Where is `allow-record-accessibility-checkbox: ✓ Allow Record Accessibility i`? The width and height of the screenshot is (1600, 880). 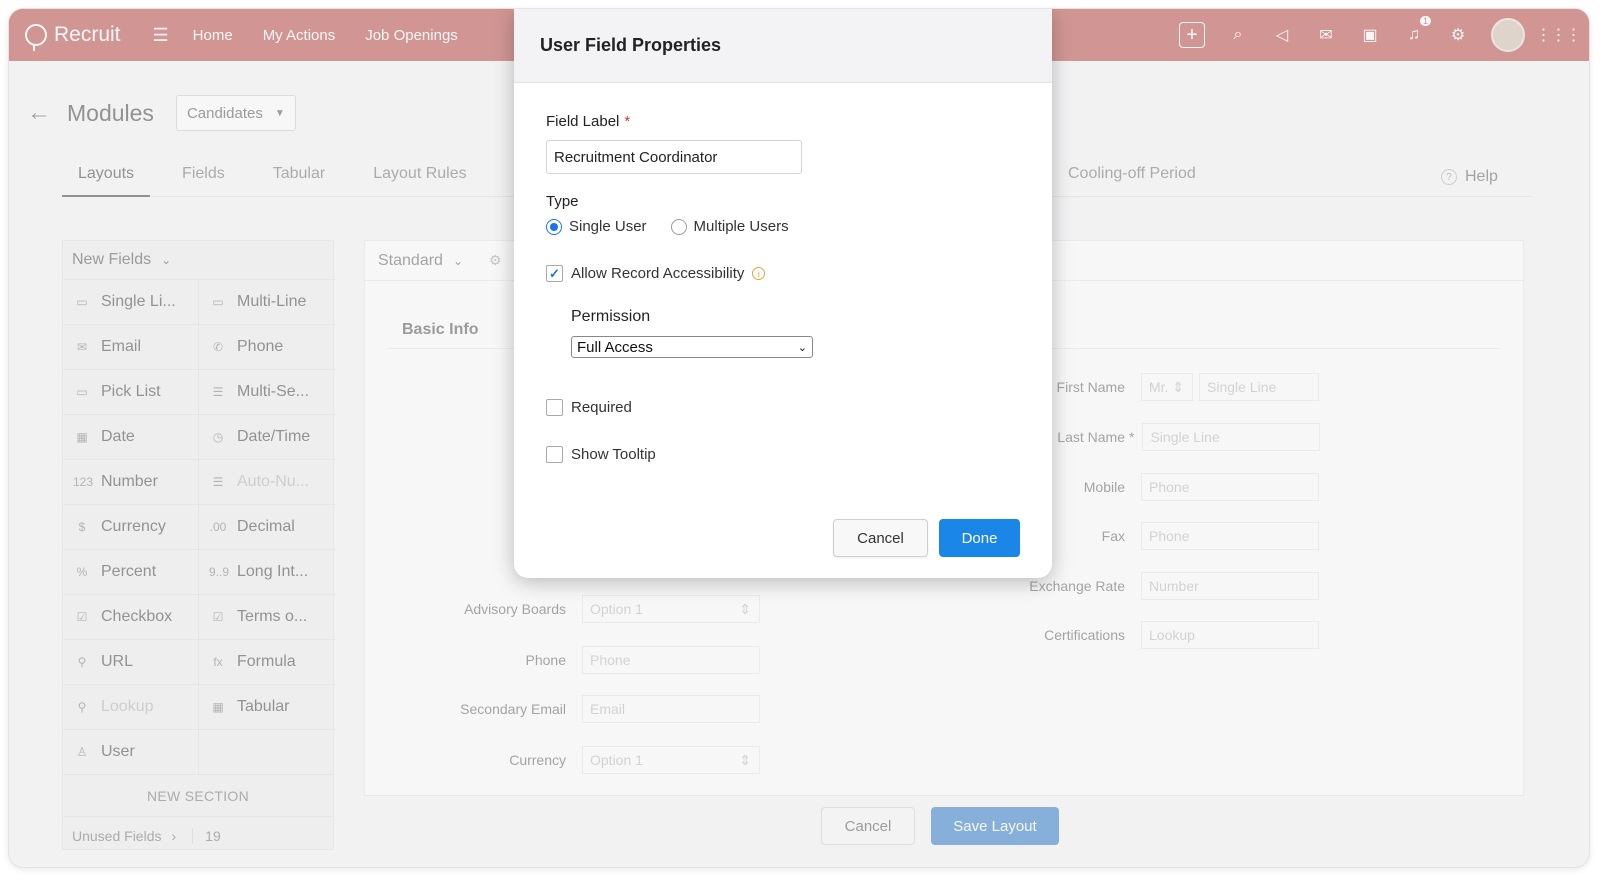 allow-record-accessibility-checkbox: ✓ Allow Record Accessibility i is located at coordinates (656, 273).